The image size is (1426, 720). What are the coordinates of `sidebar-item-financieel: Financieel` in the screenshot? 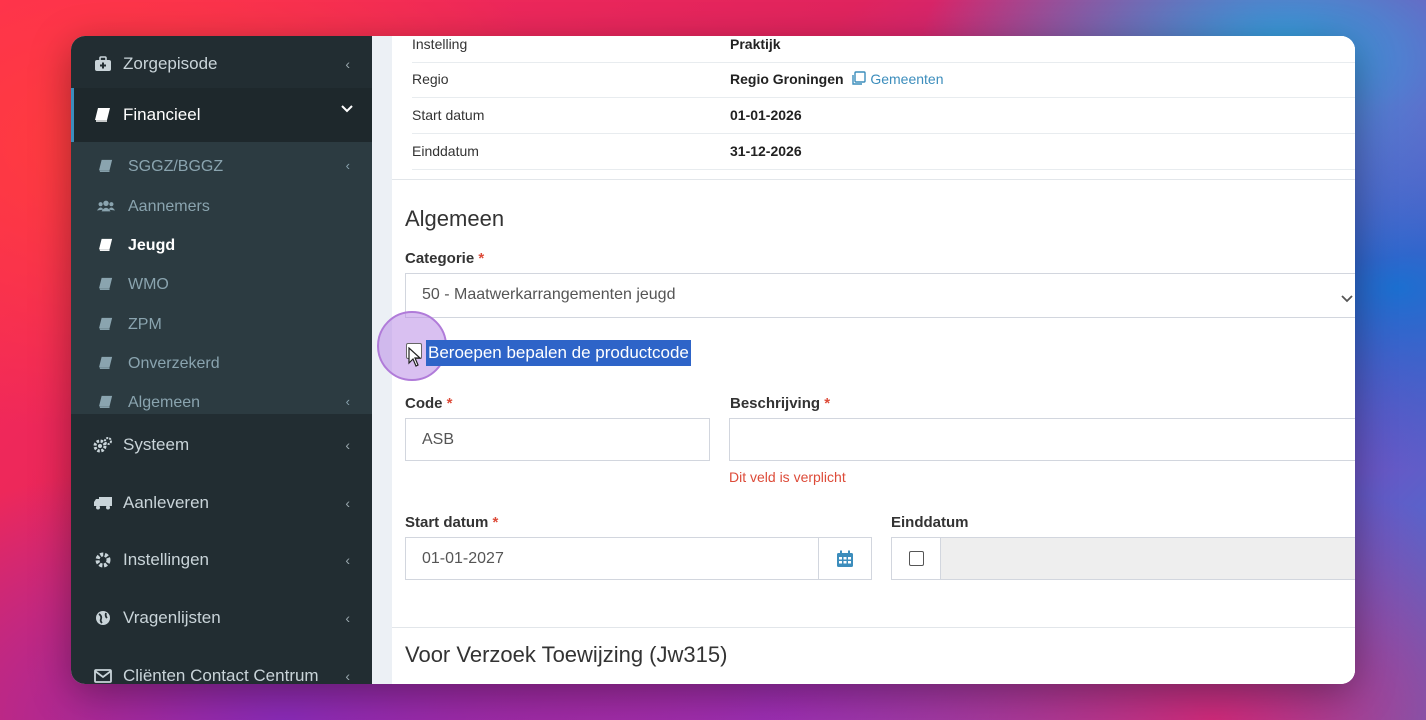 It's located at (223, 115).